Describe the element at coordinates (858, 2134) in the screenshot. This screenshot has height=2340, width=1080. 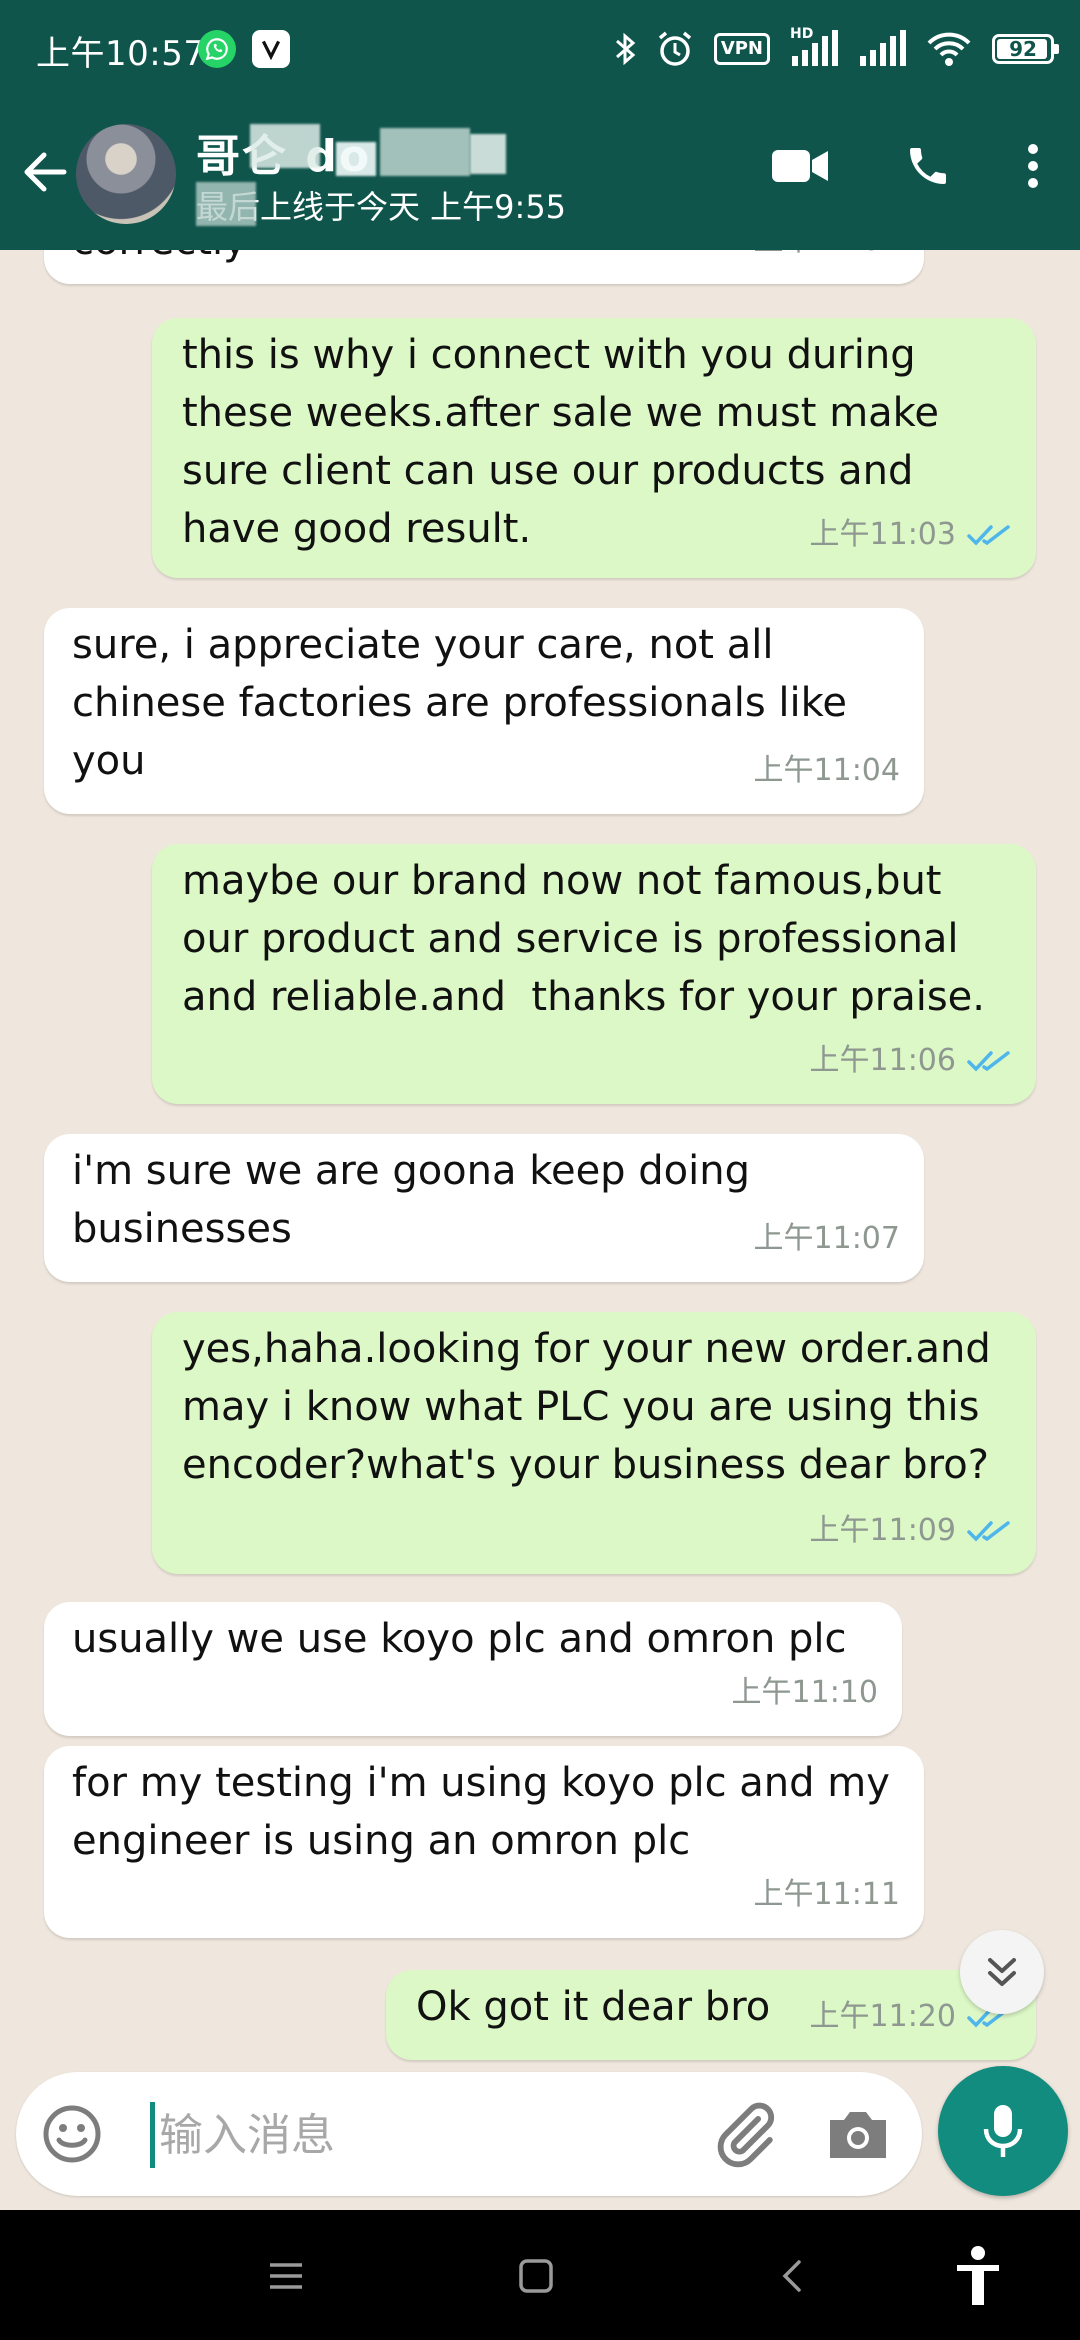
I see `camera-icon` at that location.